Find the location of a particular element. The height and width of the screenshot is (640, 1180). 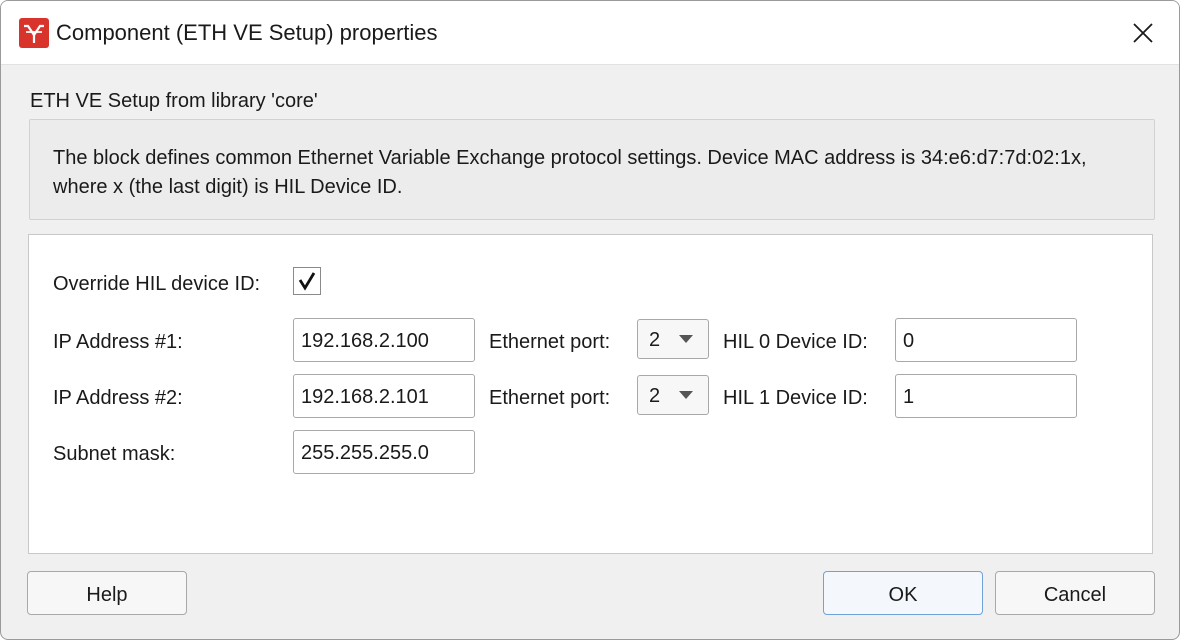

ok-button: OK is located at coordinates (903, 593).